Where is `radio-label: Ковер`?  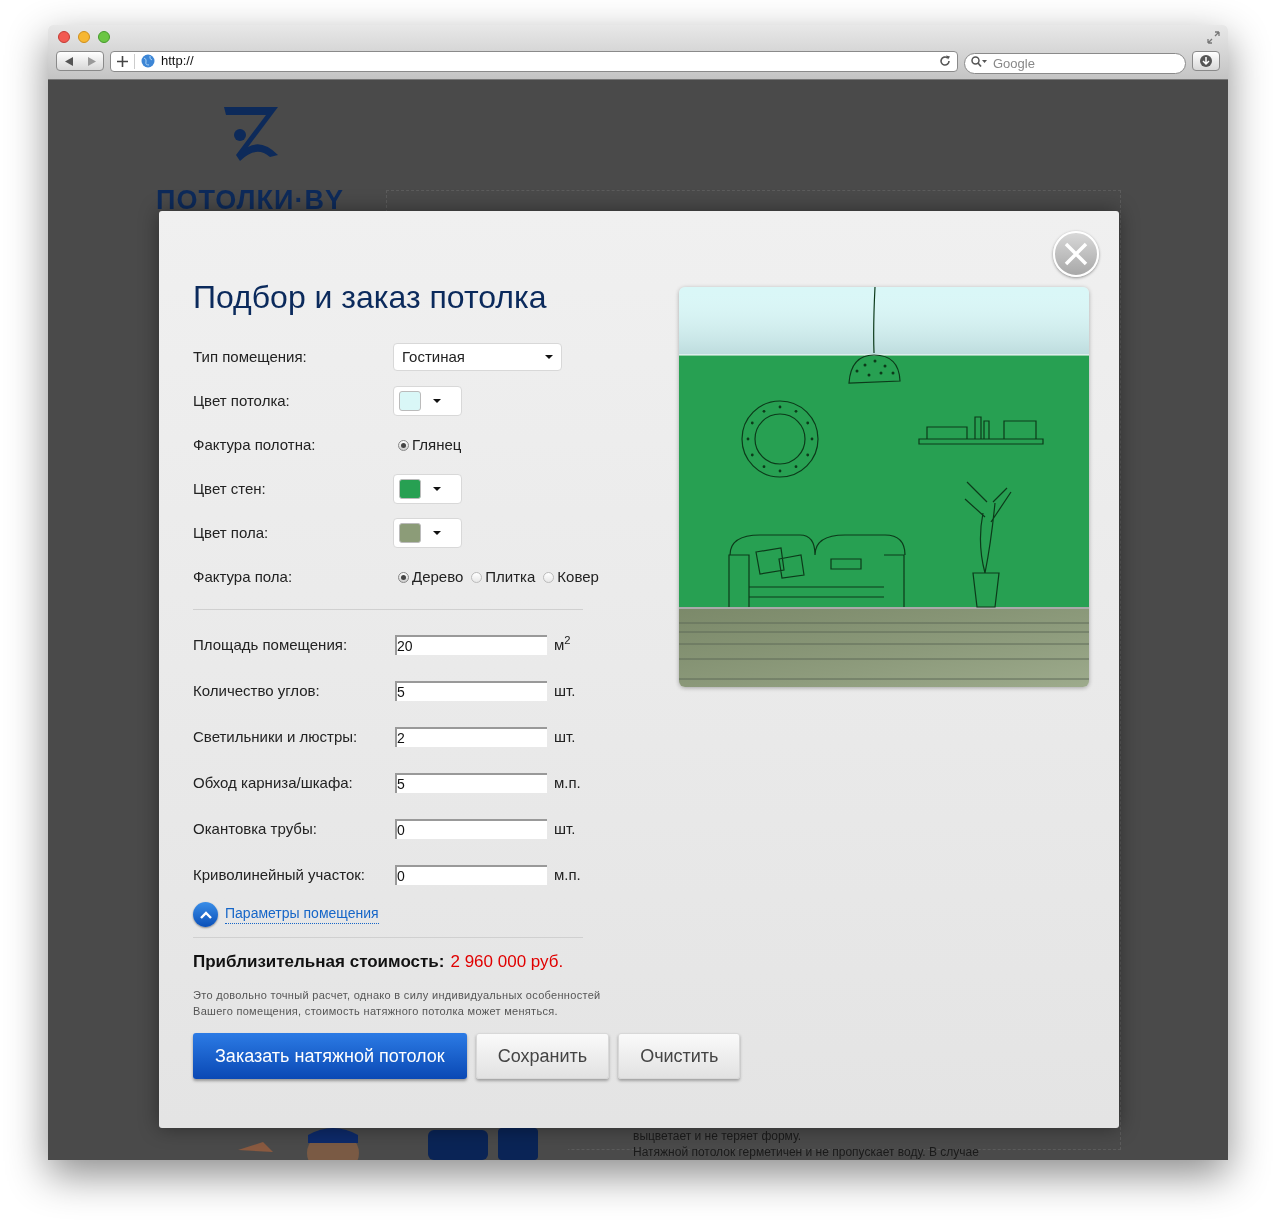
radio-label: Ковер is located at coordinates (578, 577).